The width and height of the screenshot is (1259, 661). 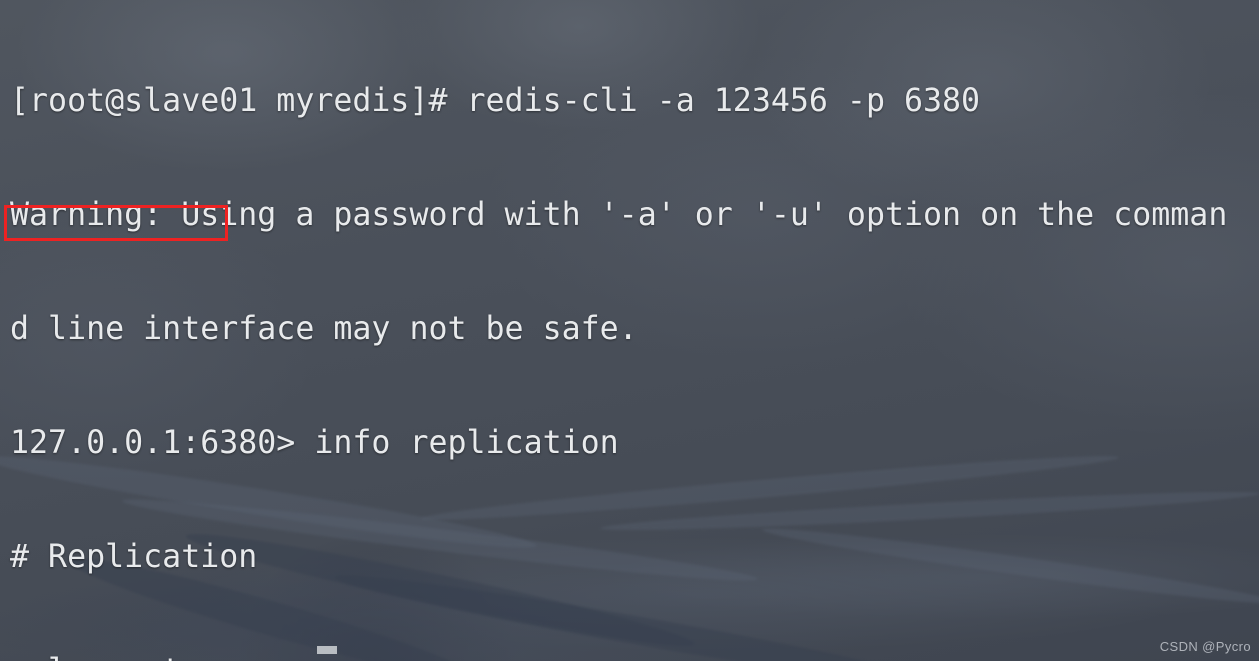 What do you see at coordinates (324, 329) in the screenshot?
I see `terminal-line: d line interface may not be safe.` at bounding box center [324, 329].